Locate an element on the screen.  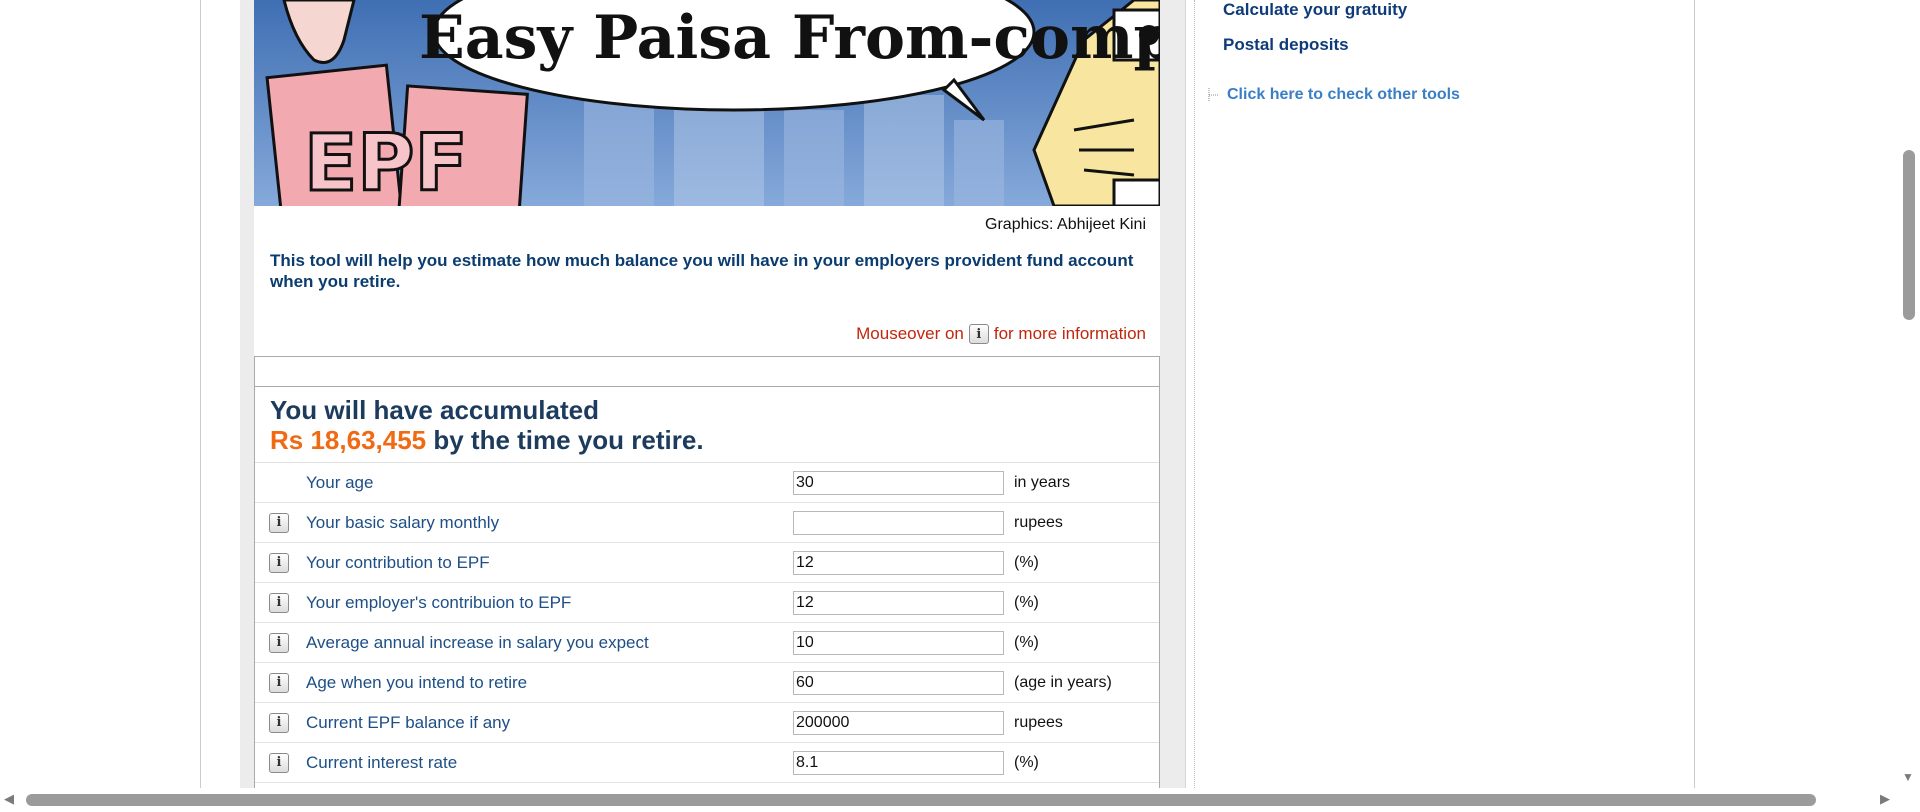
retirement-age-input is located at coordinates (898, 682).